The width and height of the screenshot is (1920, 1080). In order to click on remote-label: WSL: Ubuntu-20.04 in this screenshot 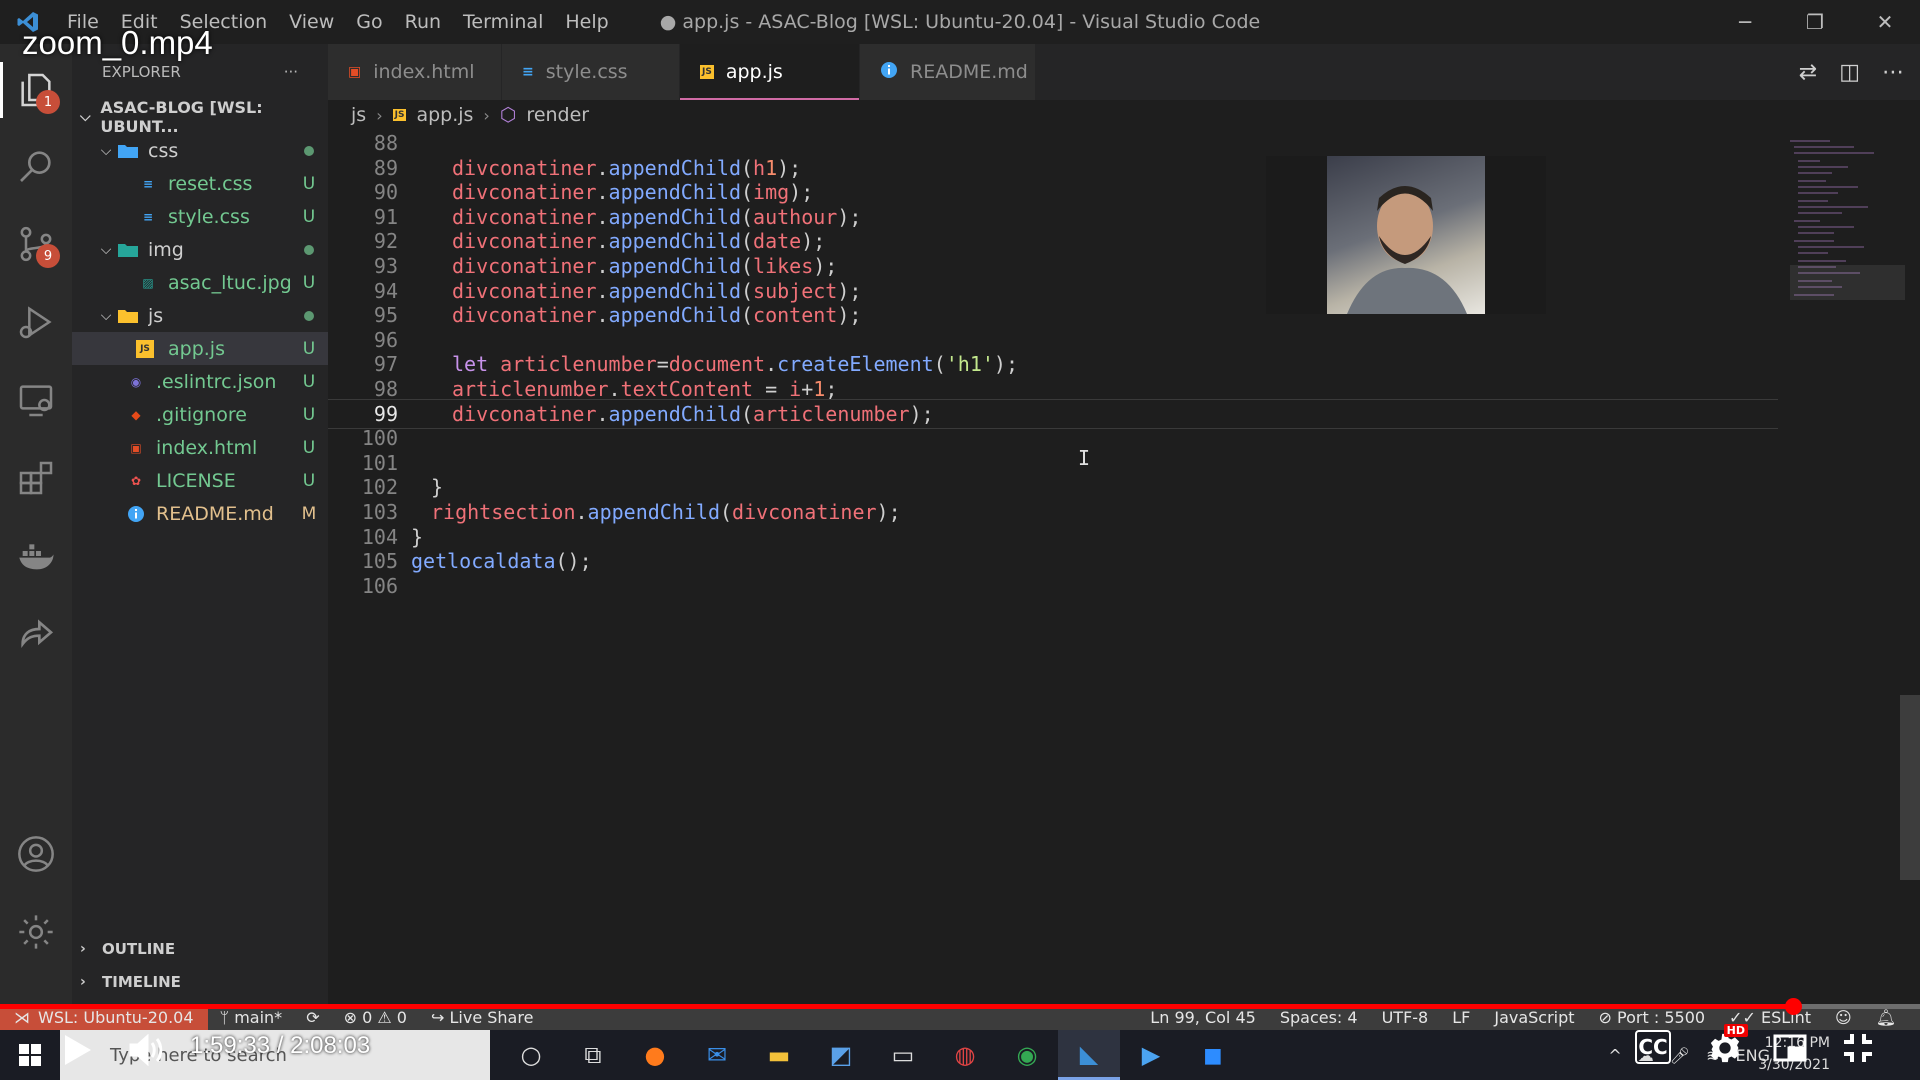, I will do `click(116, 1017)`.